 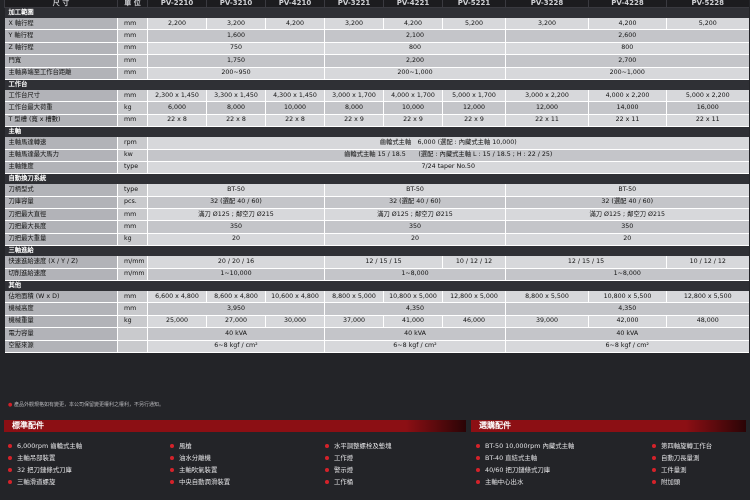 I want to click on optional-accessories-title: 選購配件, so click(x=495, y=425).